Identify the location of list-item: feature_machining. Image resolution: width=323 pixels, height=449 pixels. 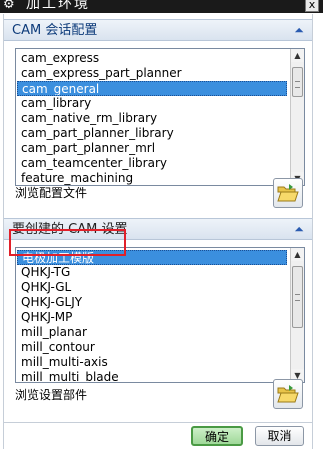
(152, 178).